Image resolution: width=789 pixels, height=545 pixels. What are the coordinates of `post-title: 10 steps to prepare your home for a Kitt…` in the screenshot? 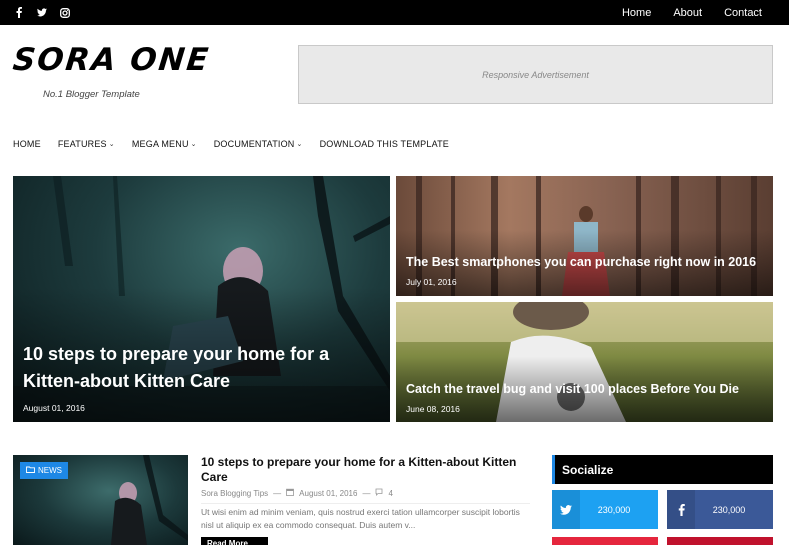 It's located at (366, 470).